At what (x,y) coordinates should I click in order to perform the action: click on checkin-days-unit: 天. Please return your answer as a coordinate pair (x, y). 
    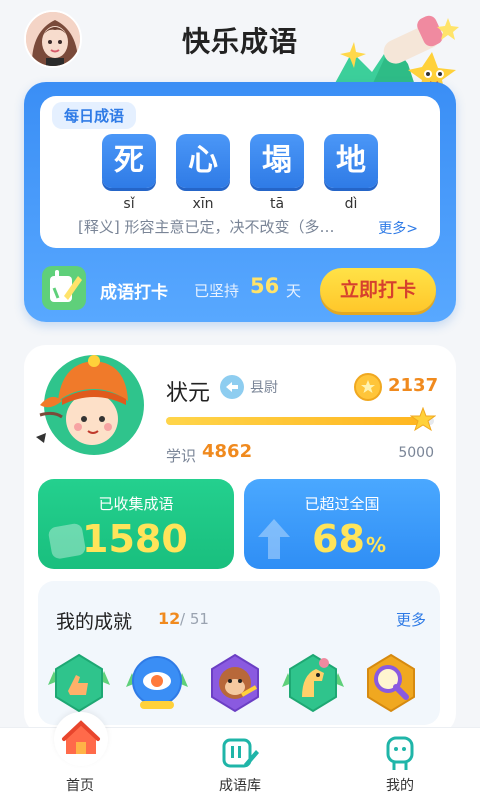
    Looking at the image, I should click on (294, 291).